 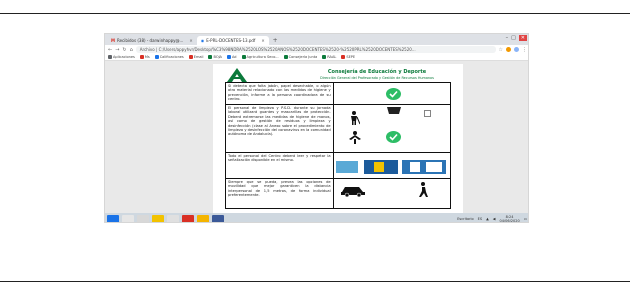 What do you see at coordinates (131, 50) in the screenshot?
I see `home-icon: ⌂` at bounding box center [131, 50].